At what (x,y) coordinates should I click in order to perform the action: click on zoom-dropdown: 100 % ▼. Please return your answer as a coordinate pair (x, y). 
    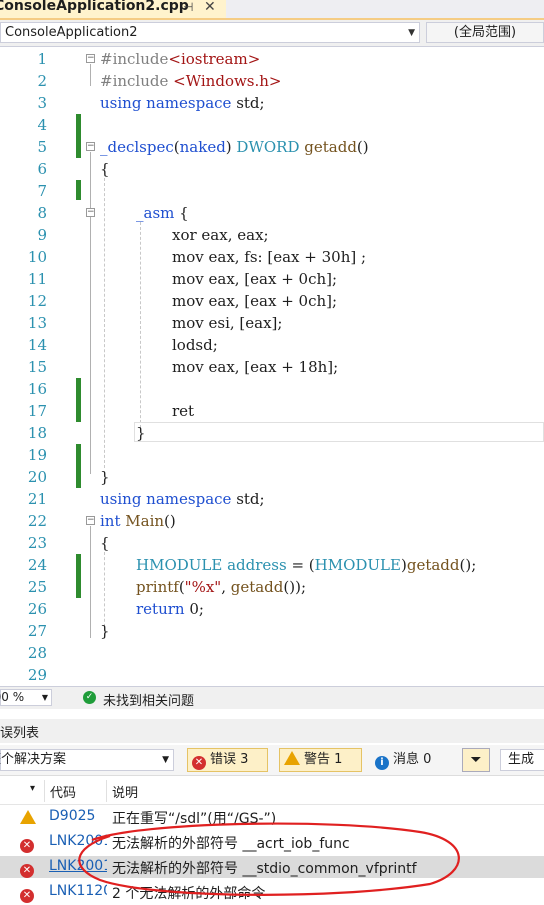
    Looking at the image, I should click on (26, 697).